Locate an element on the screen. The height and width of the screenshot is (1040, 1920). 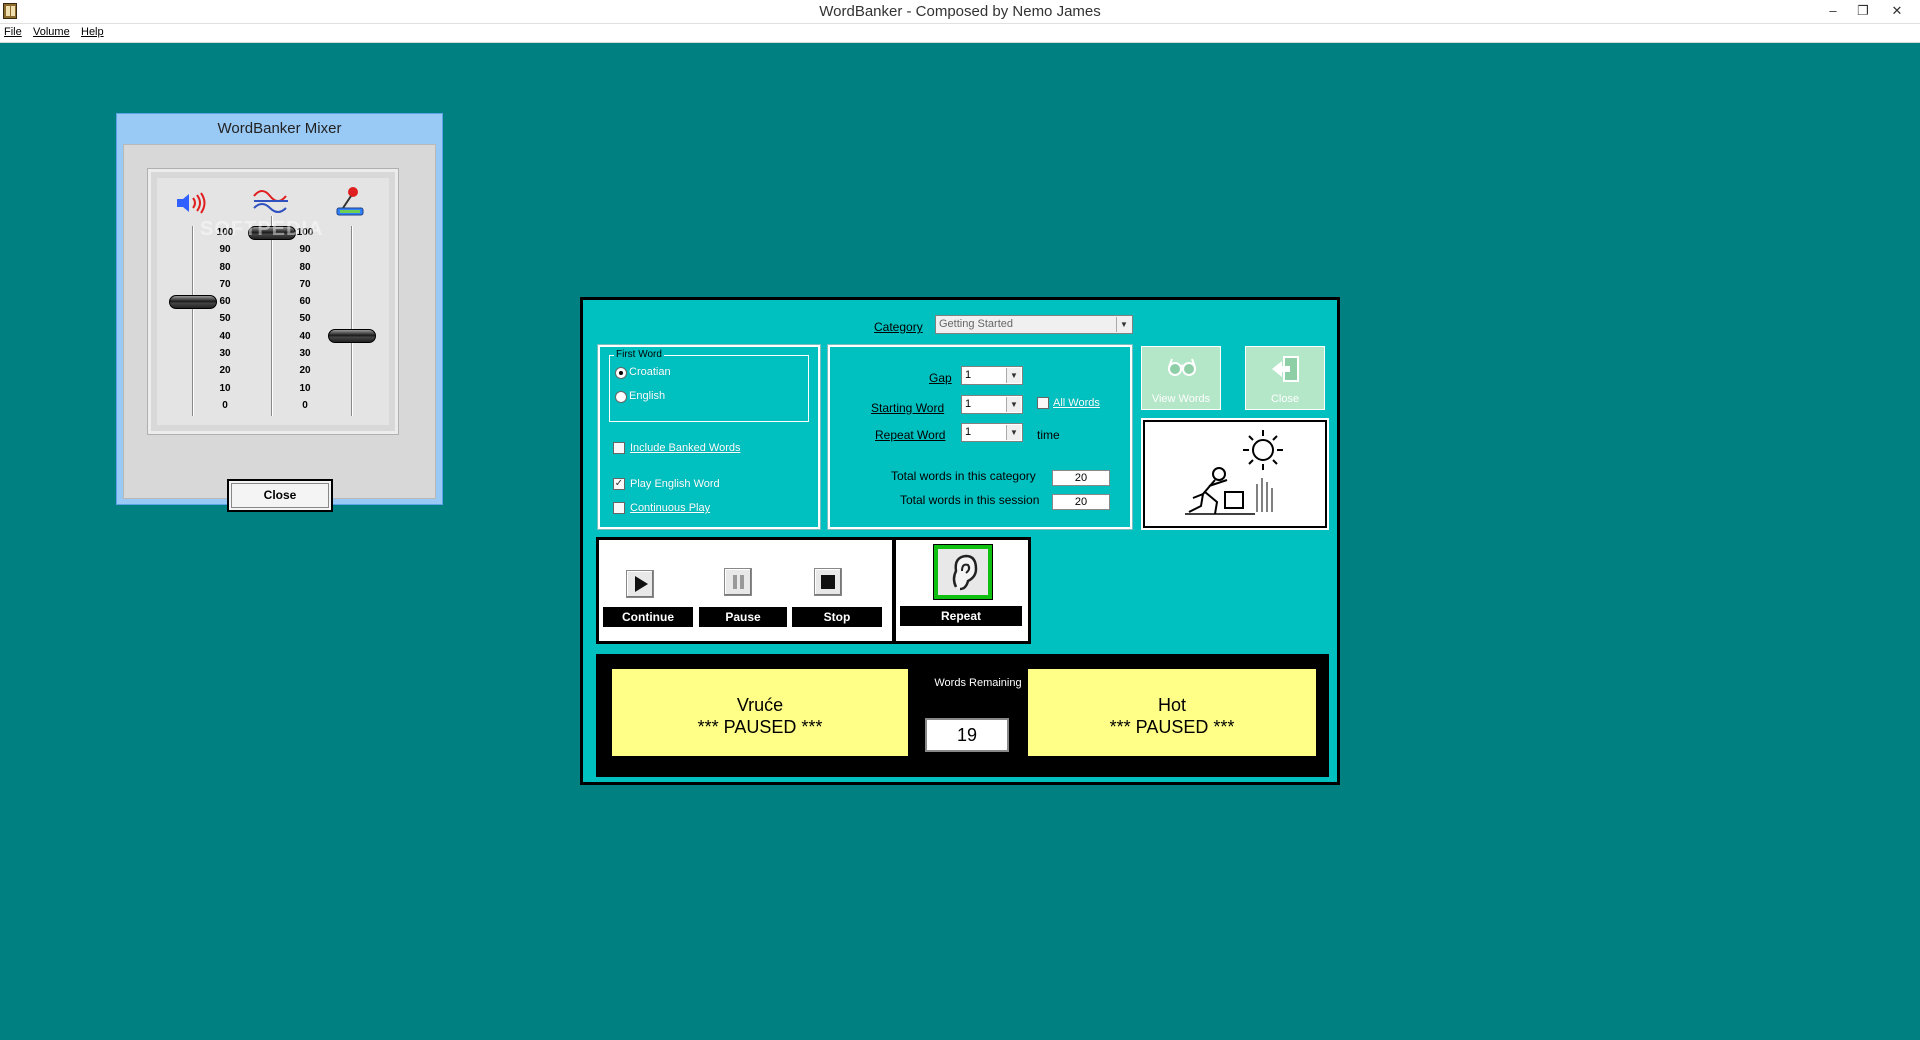
english-status: *** PAUSED *** is located at coordinates (1172, 727).